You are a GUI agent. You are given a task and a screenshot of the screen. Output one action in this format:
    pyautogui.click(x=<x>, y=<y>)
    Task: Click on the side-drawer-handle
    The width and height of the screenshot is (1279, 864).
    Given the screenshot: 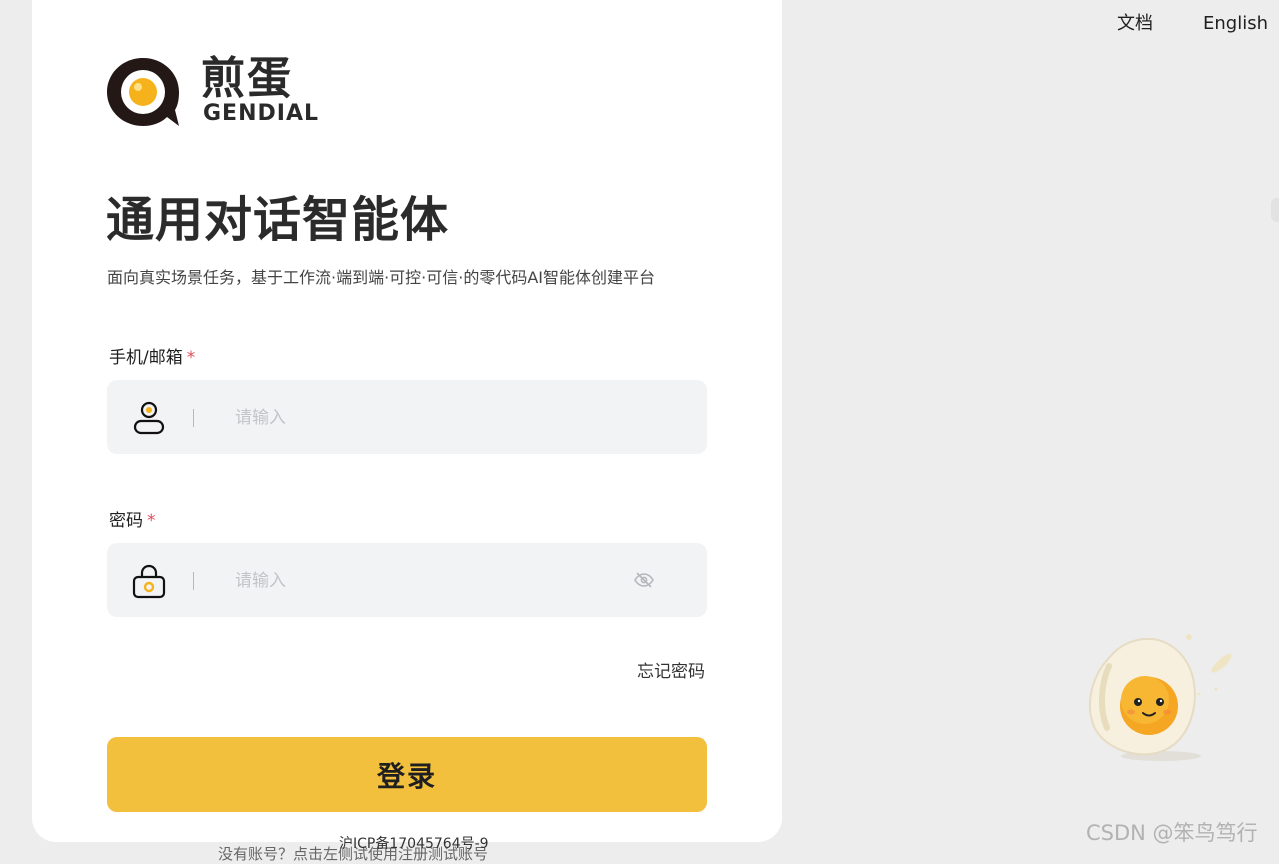 What is the action you would take?
    pyautogui.click(x=1275, y=210)
    